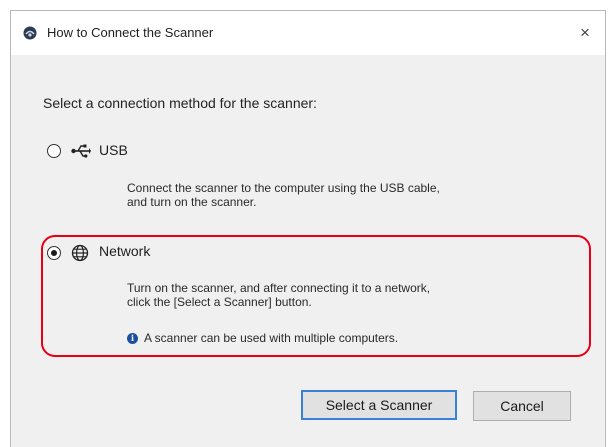 The image size is (612, 447). I want to click on close-icon: ×, so click(585, 32).